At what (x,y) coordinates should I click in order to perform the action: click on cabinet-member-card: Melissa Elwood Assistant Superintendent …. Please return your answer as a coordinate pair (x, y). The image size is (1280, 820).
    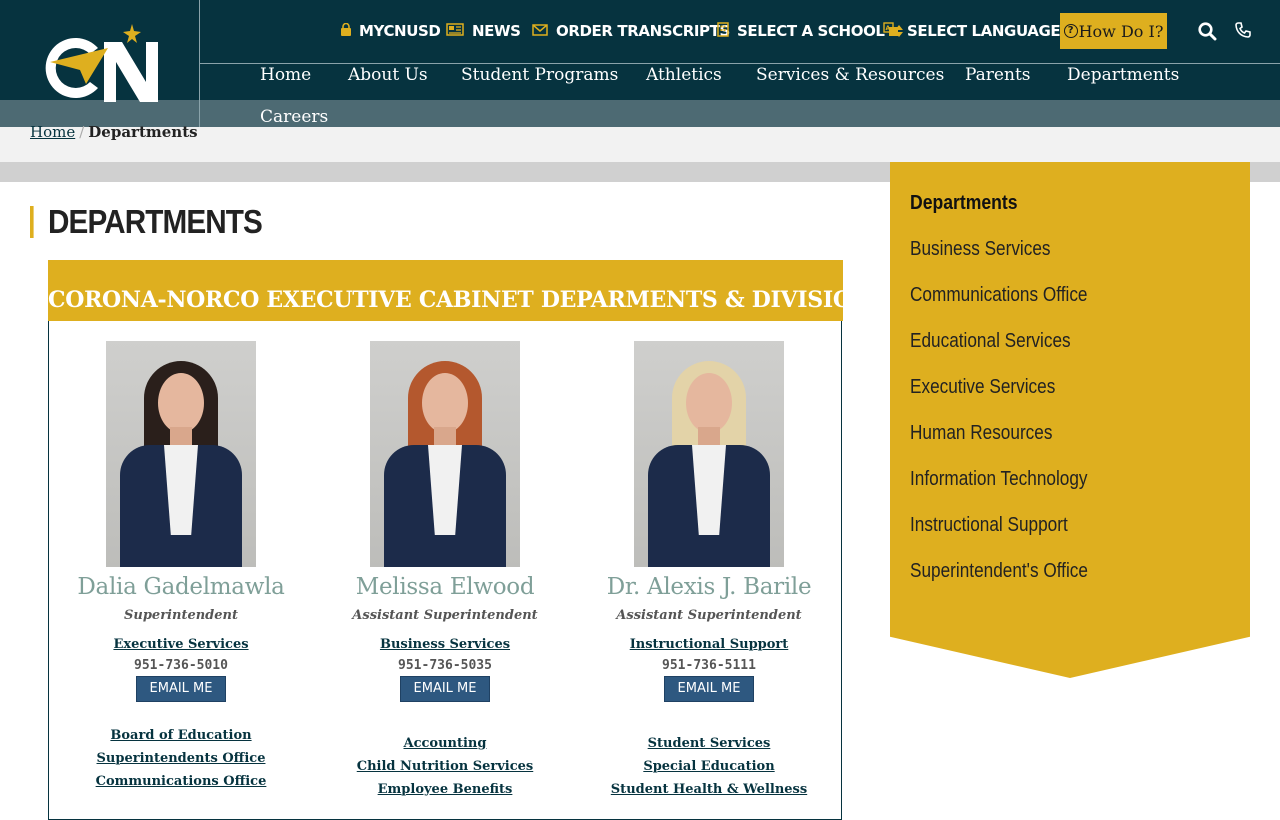
    Looking at the image, I should click on (445, 571).